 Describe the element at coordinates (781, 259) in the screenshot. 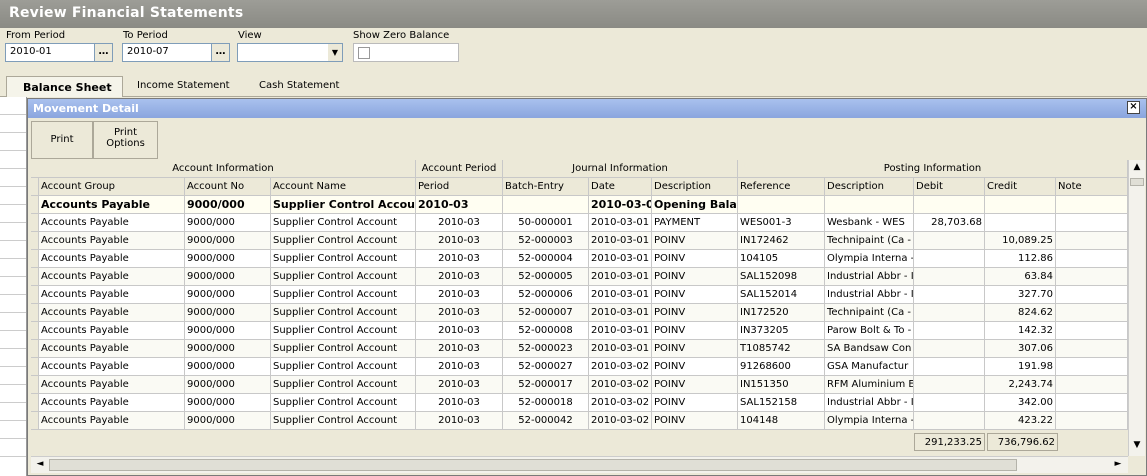

I see `table-cell: 104105` at that location.